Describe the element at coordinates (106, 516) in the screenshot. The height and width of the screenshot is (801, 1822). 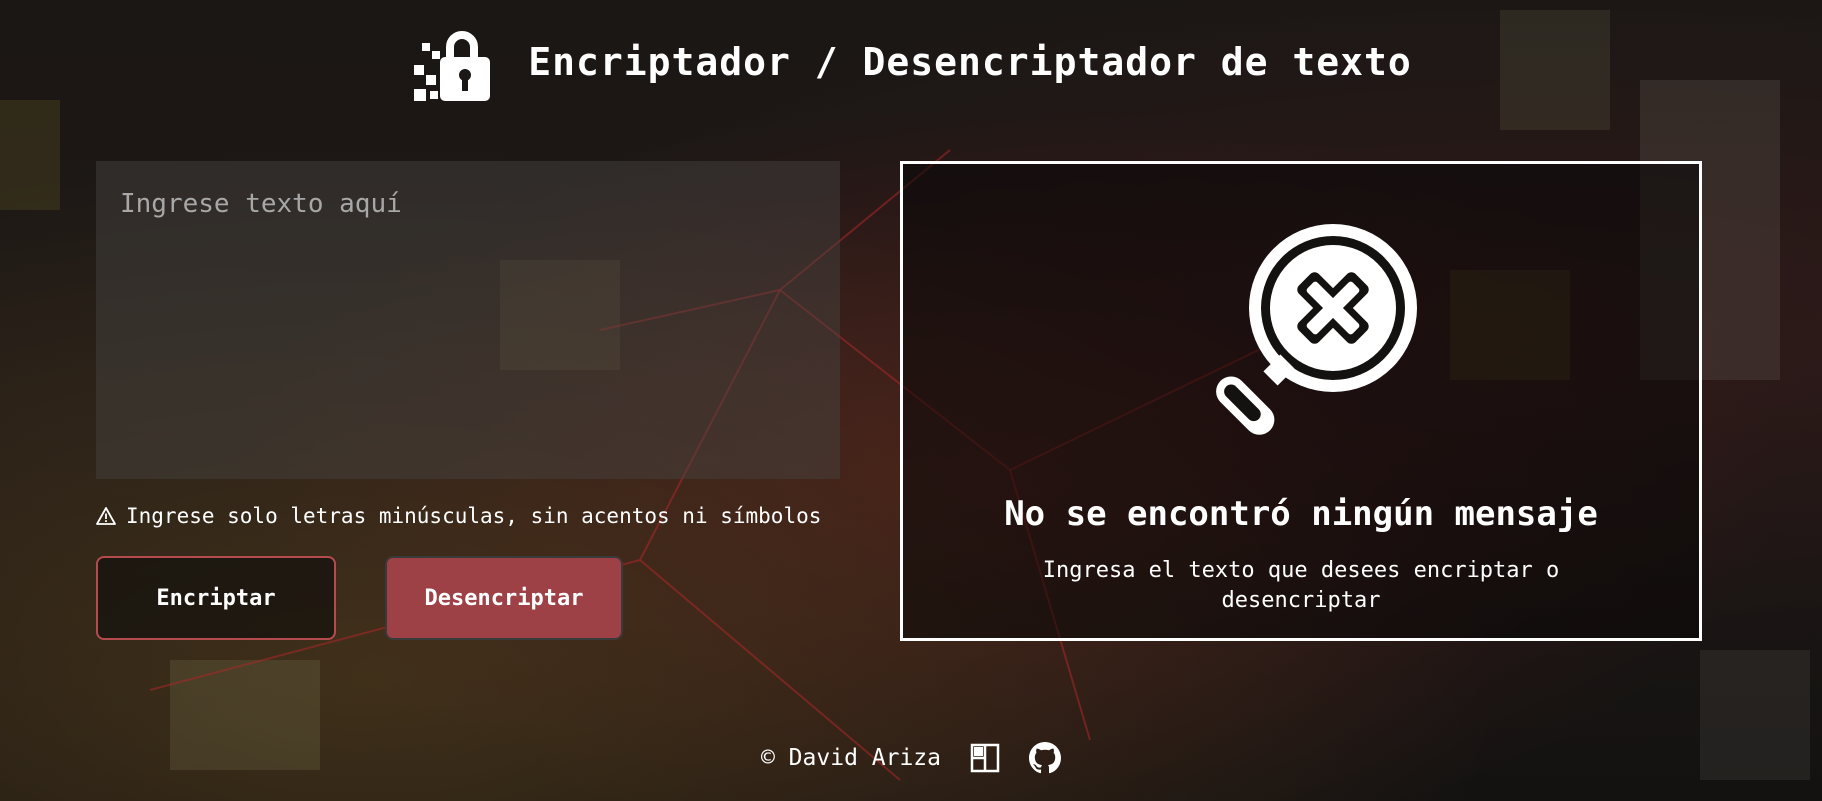
I see `warning-triangle-icon` at that location.